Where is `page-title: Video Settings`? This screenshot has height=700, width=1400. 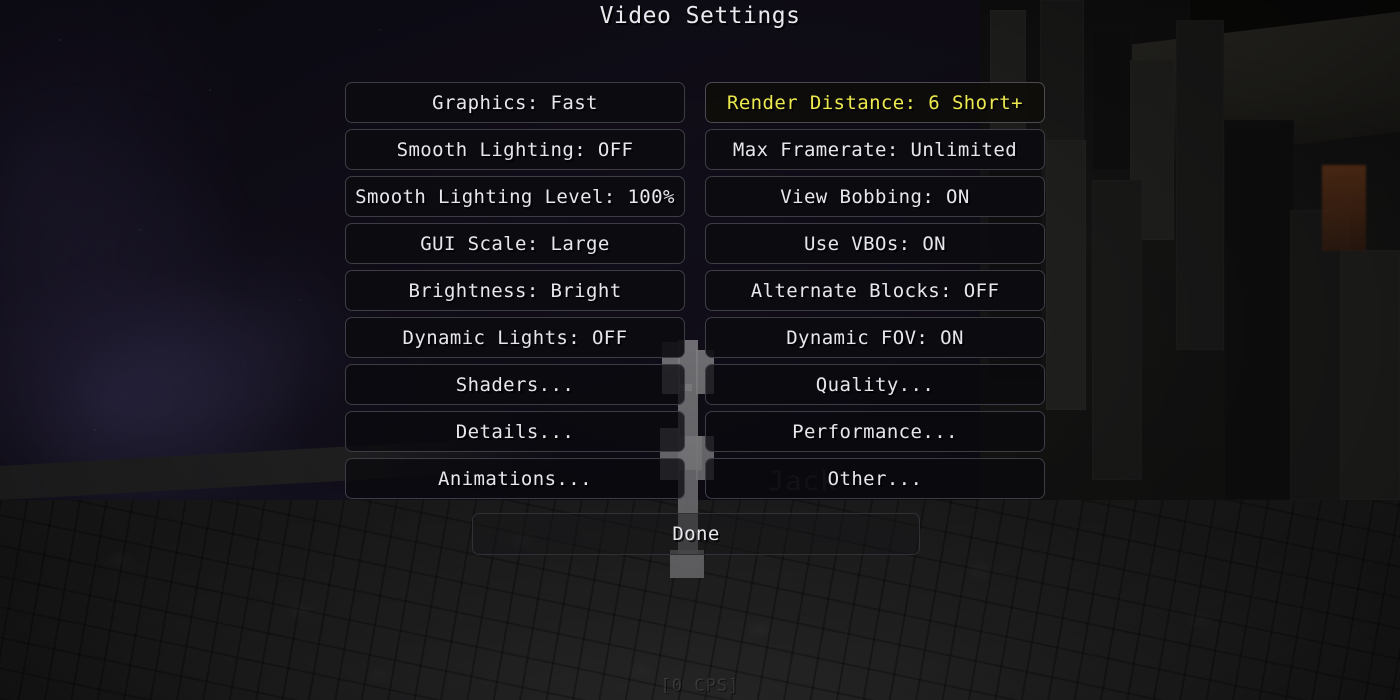 page-title: Video Settings is located at coordinates (700, 16).